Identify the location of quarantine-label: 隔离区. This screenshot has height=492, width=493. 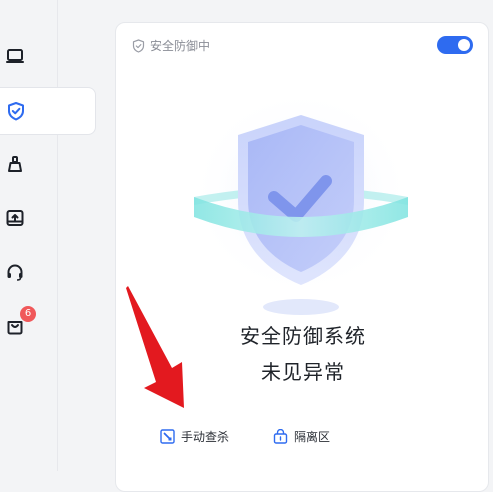
(312, 437).